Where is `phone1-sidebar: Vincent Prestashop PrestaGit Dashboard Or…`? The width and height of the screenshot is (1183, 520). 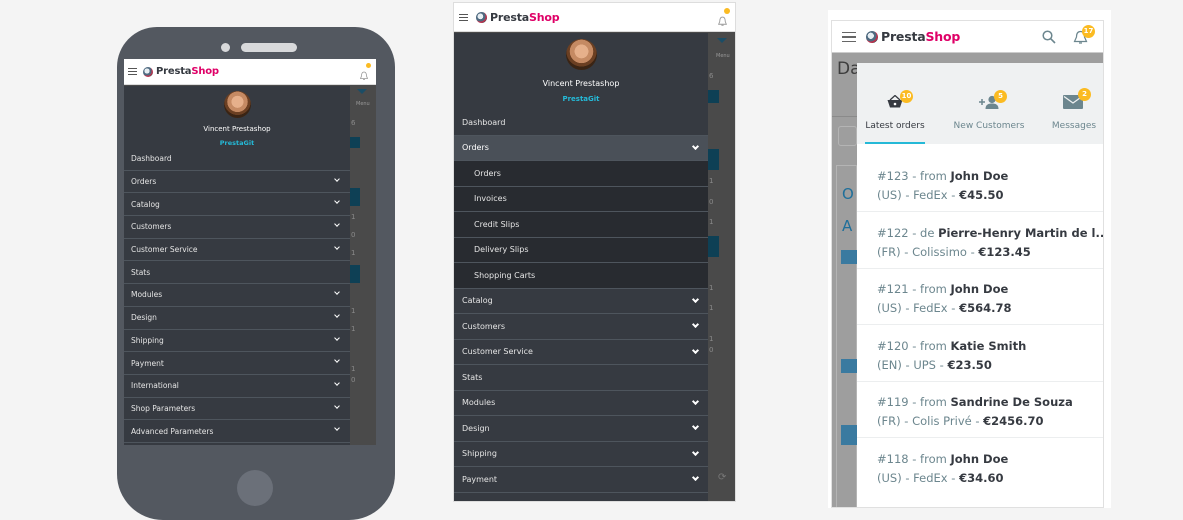 phone1-sidebar: Vincent Prestashop PrestaGit Dashboard Or… is located at coordinates (237, 265).